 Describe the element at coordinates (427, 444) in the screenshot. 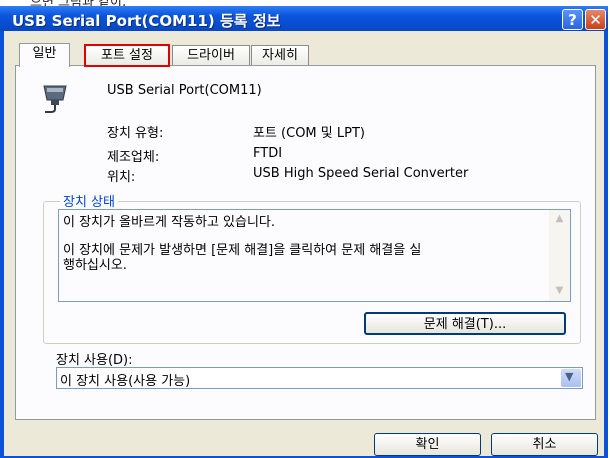

I see `ok-button: 확인` at that location.